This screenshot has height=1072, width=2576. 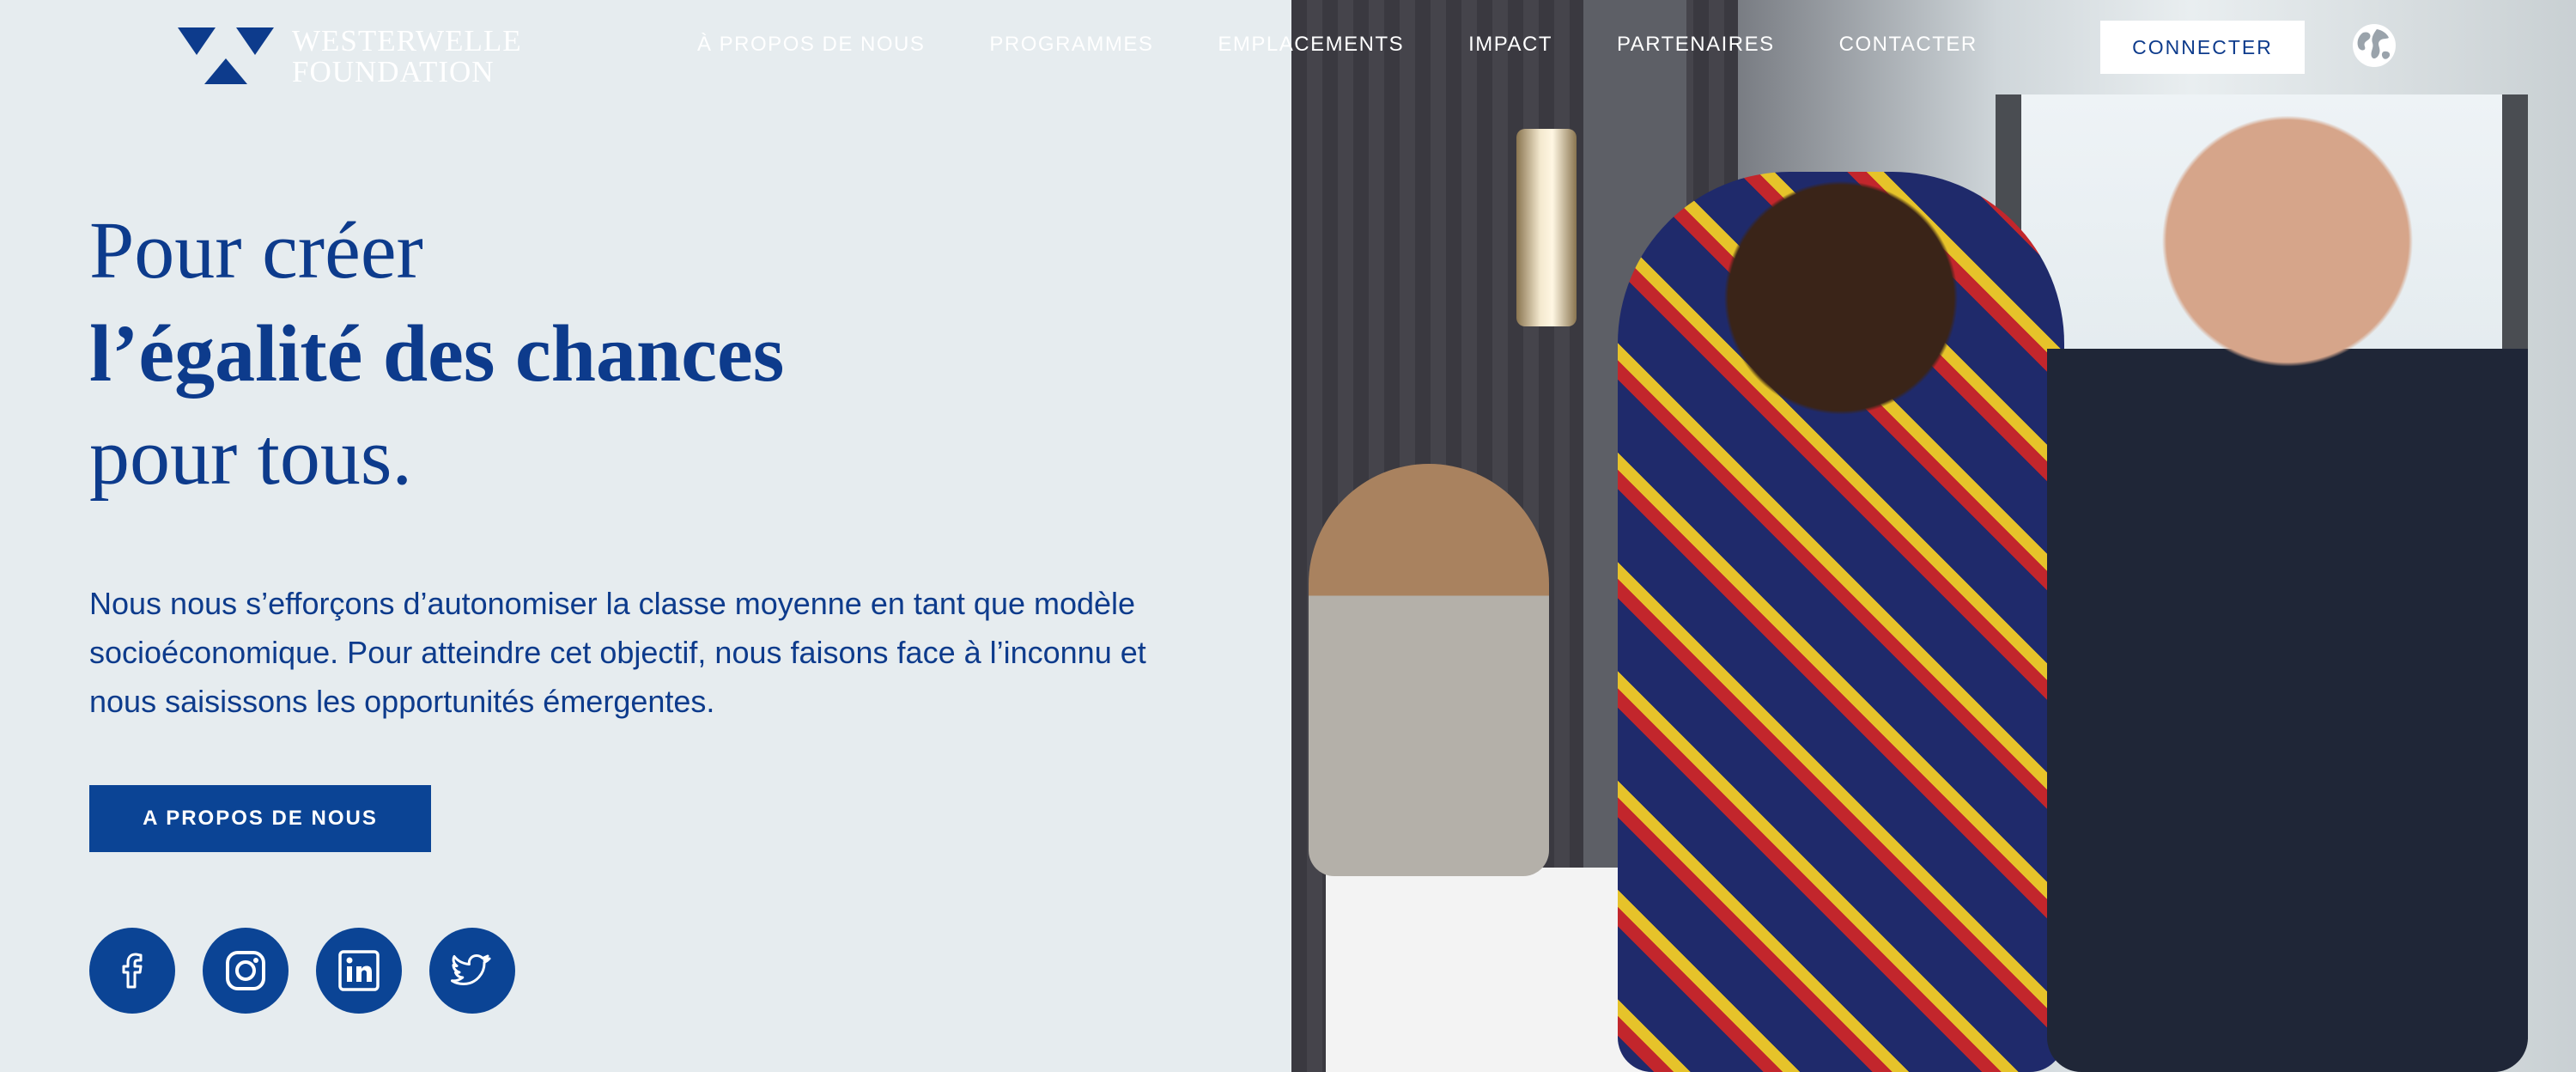 What do you see at coordinates (1909, 45) in the screenshot?
I see `nav-item-contact: CONTACTER` at bounding box center [1909, 45].